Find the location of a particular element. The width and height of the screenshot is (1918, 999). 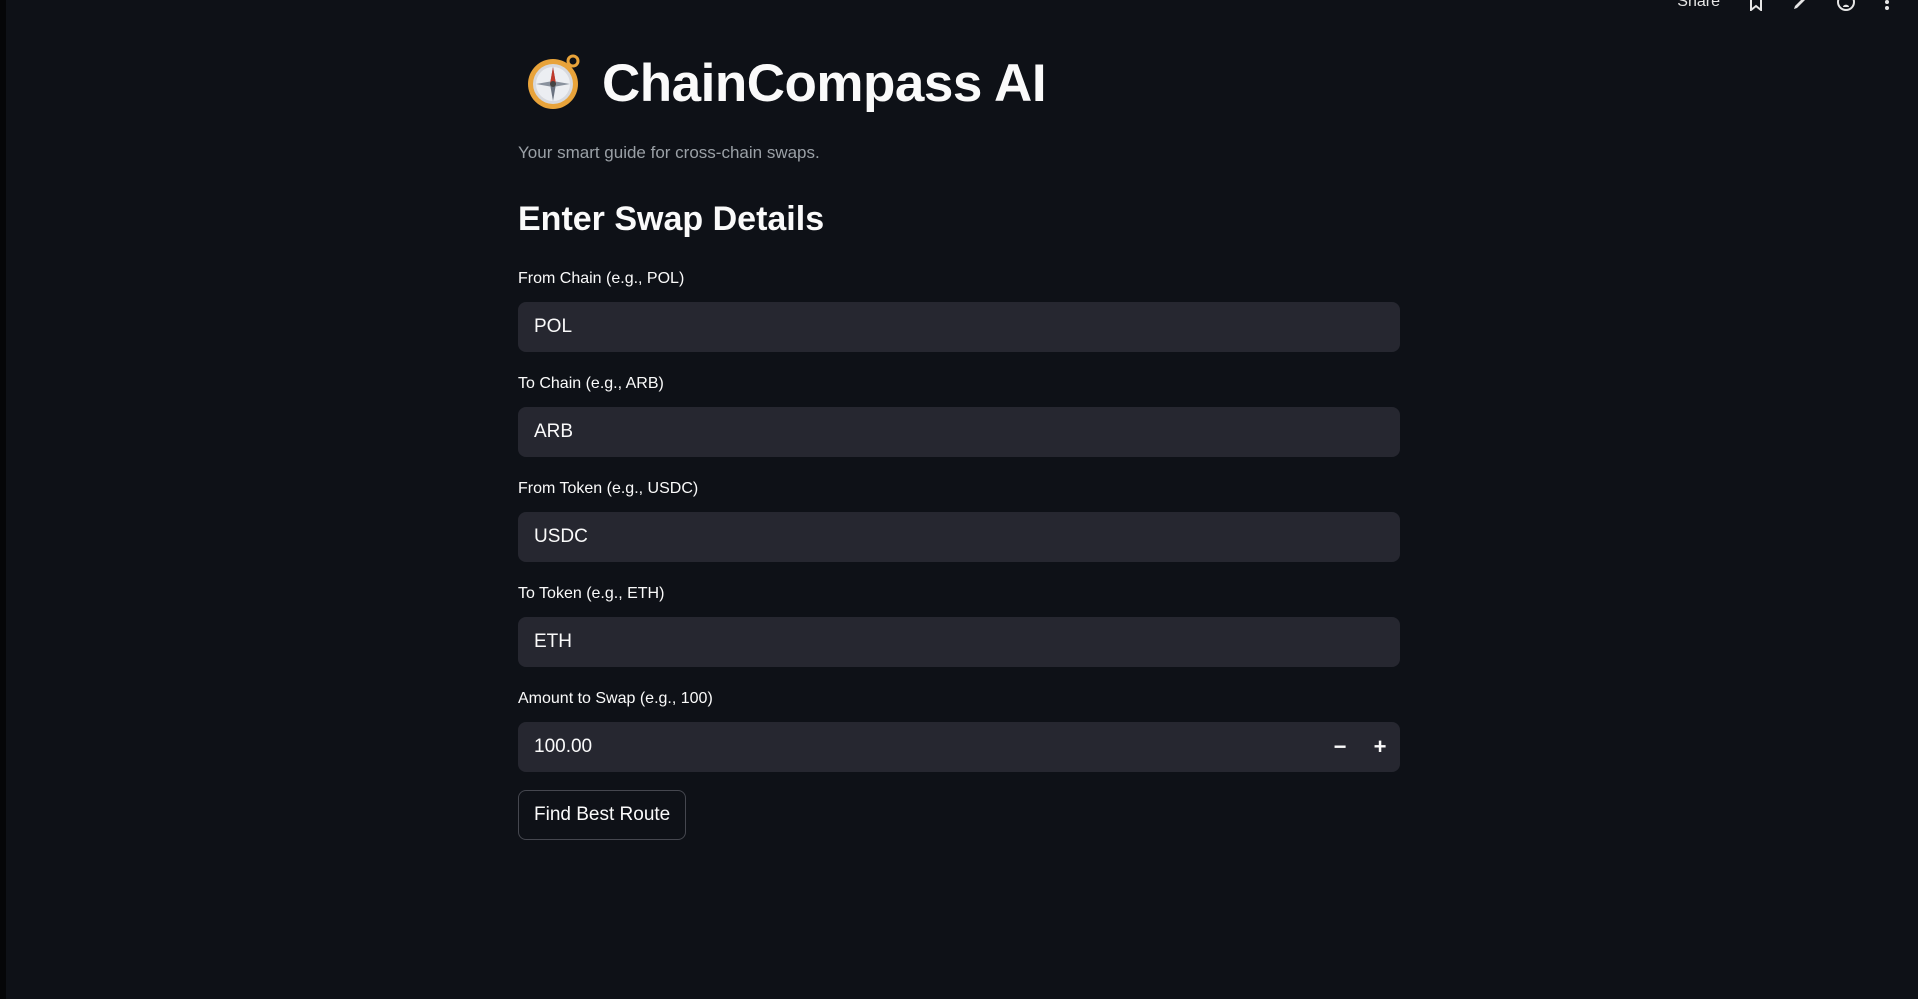

share-label: Share is located at coordinates (1698, 5).